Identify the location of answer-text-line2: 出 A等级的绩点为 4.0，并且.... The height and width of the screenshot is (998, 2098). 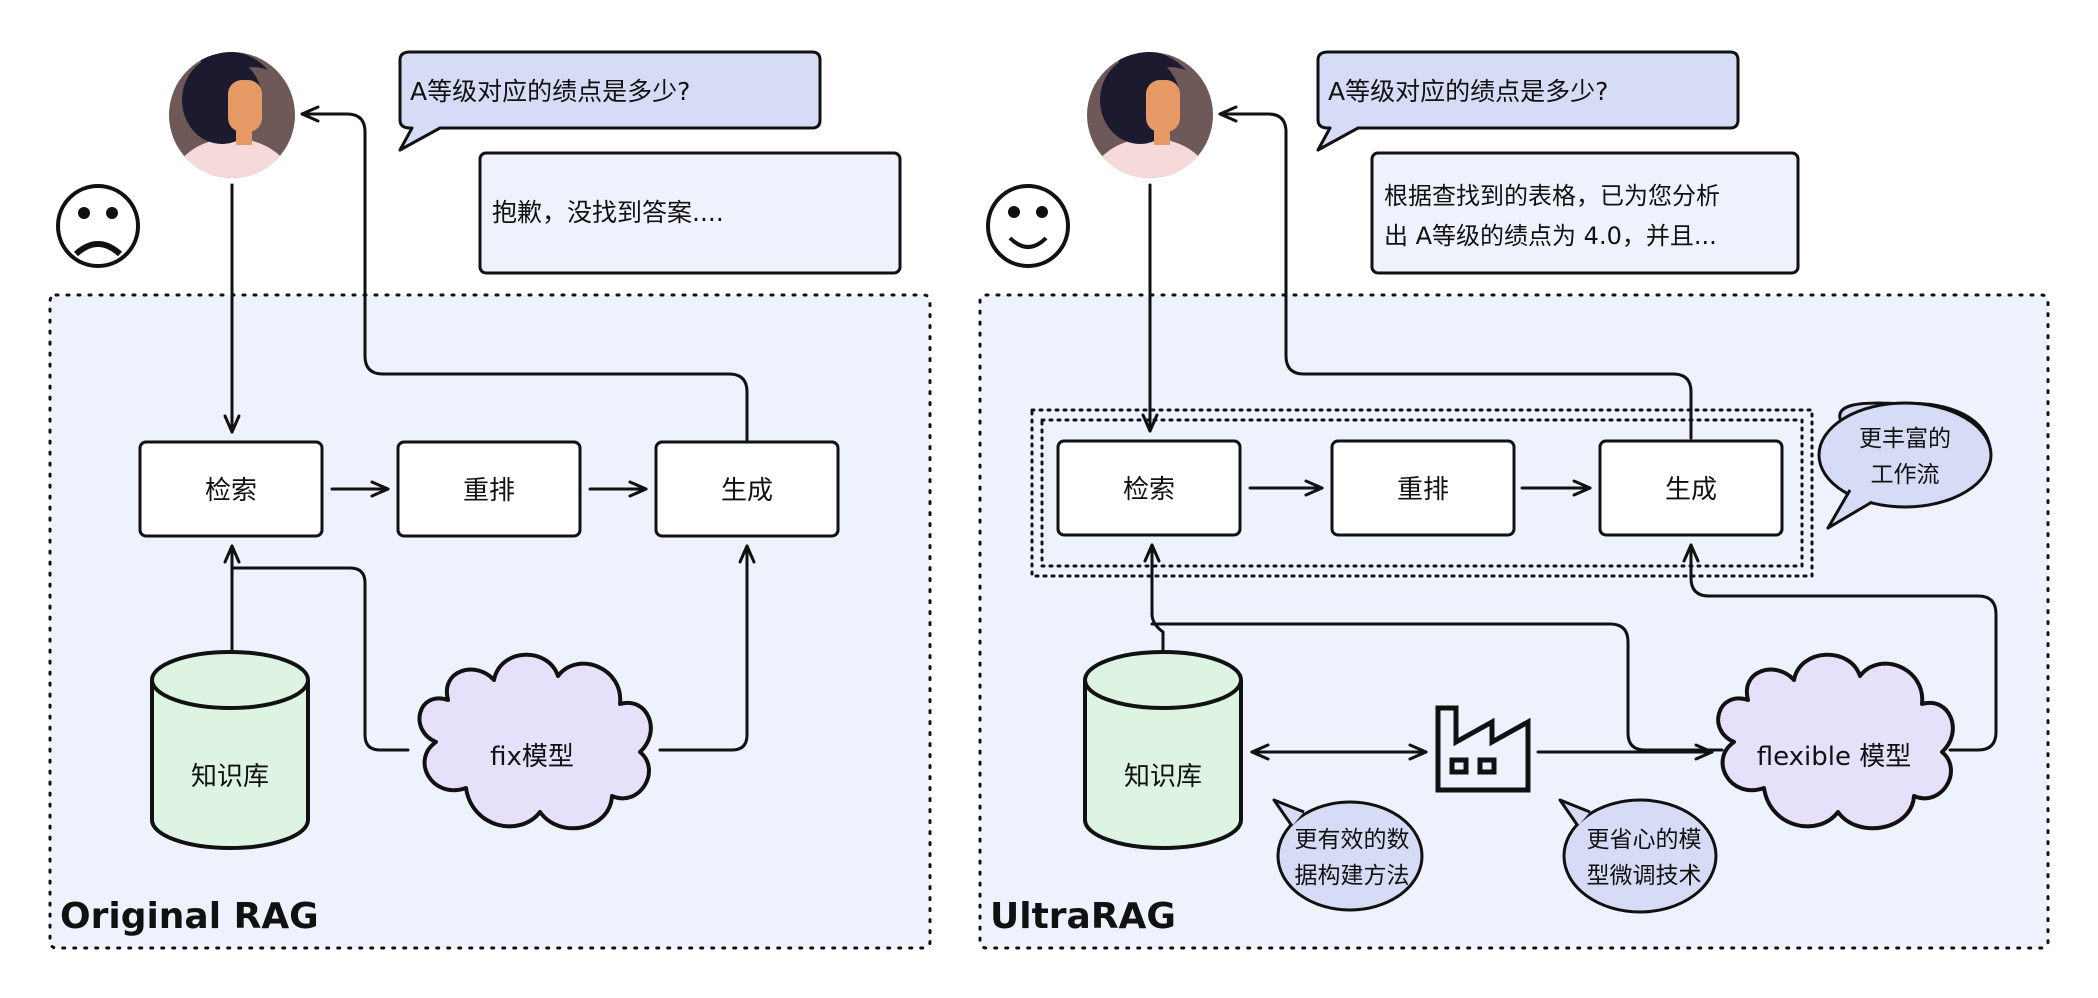
(1550, 236).